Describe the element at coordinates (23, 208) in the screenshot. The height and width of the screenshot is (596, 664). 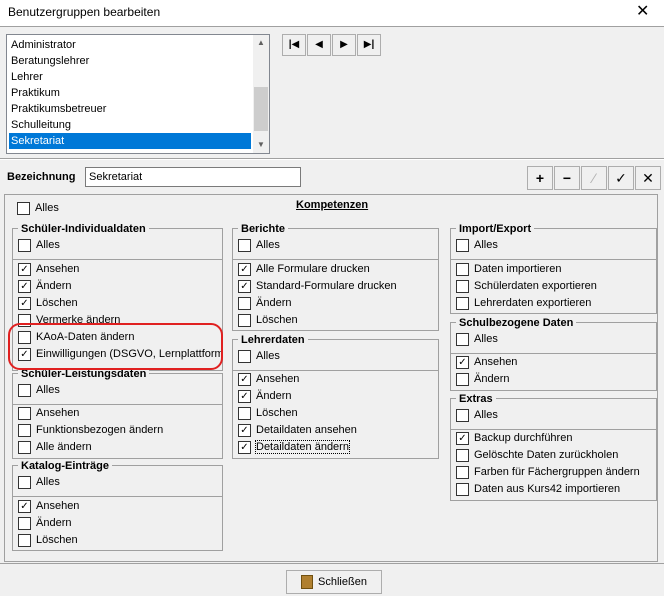
I see `alles-global-checkbox` at that location.